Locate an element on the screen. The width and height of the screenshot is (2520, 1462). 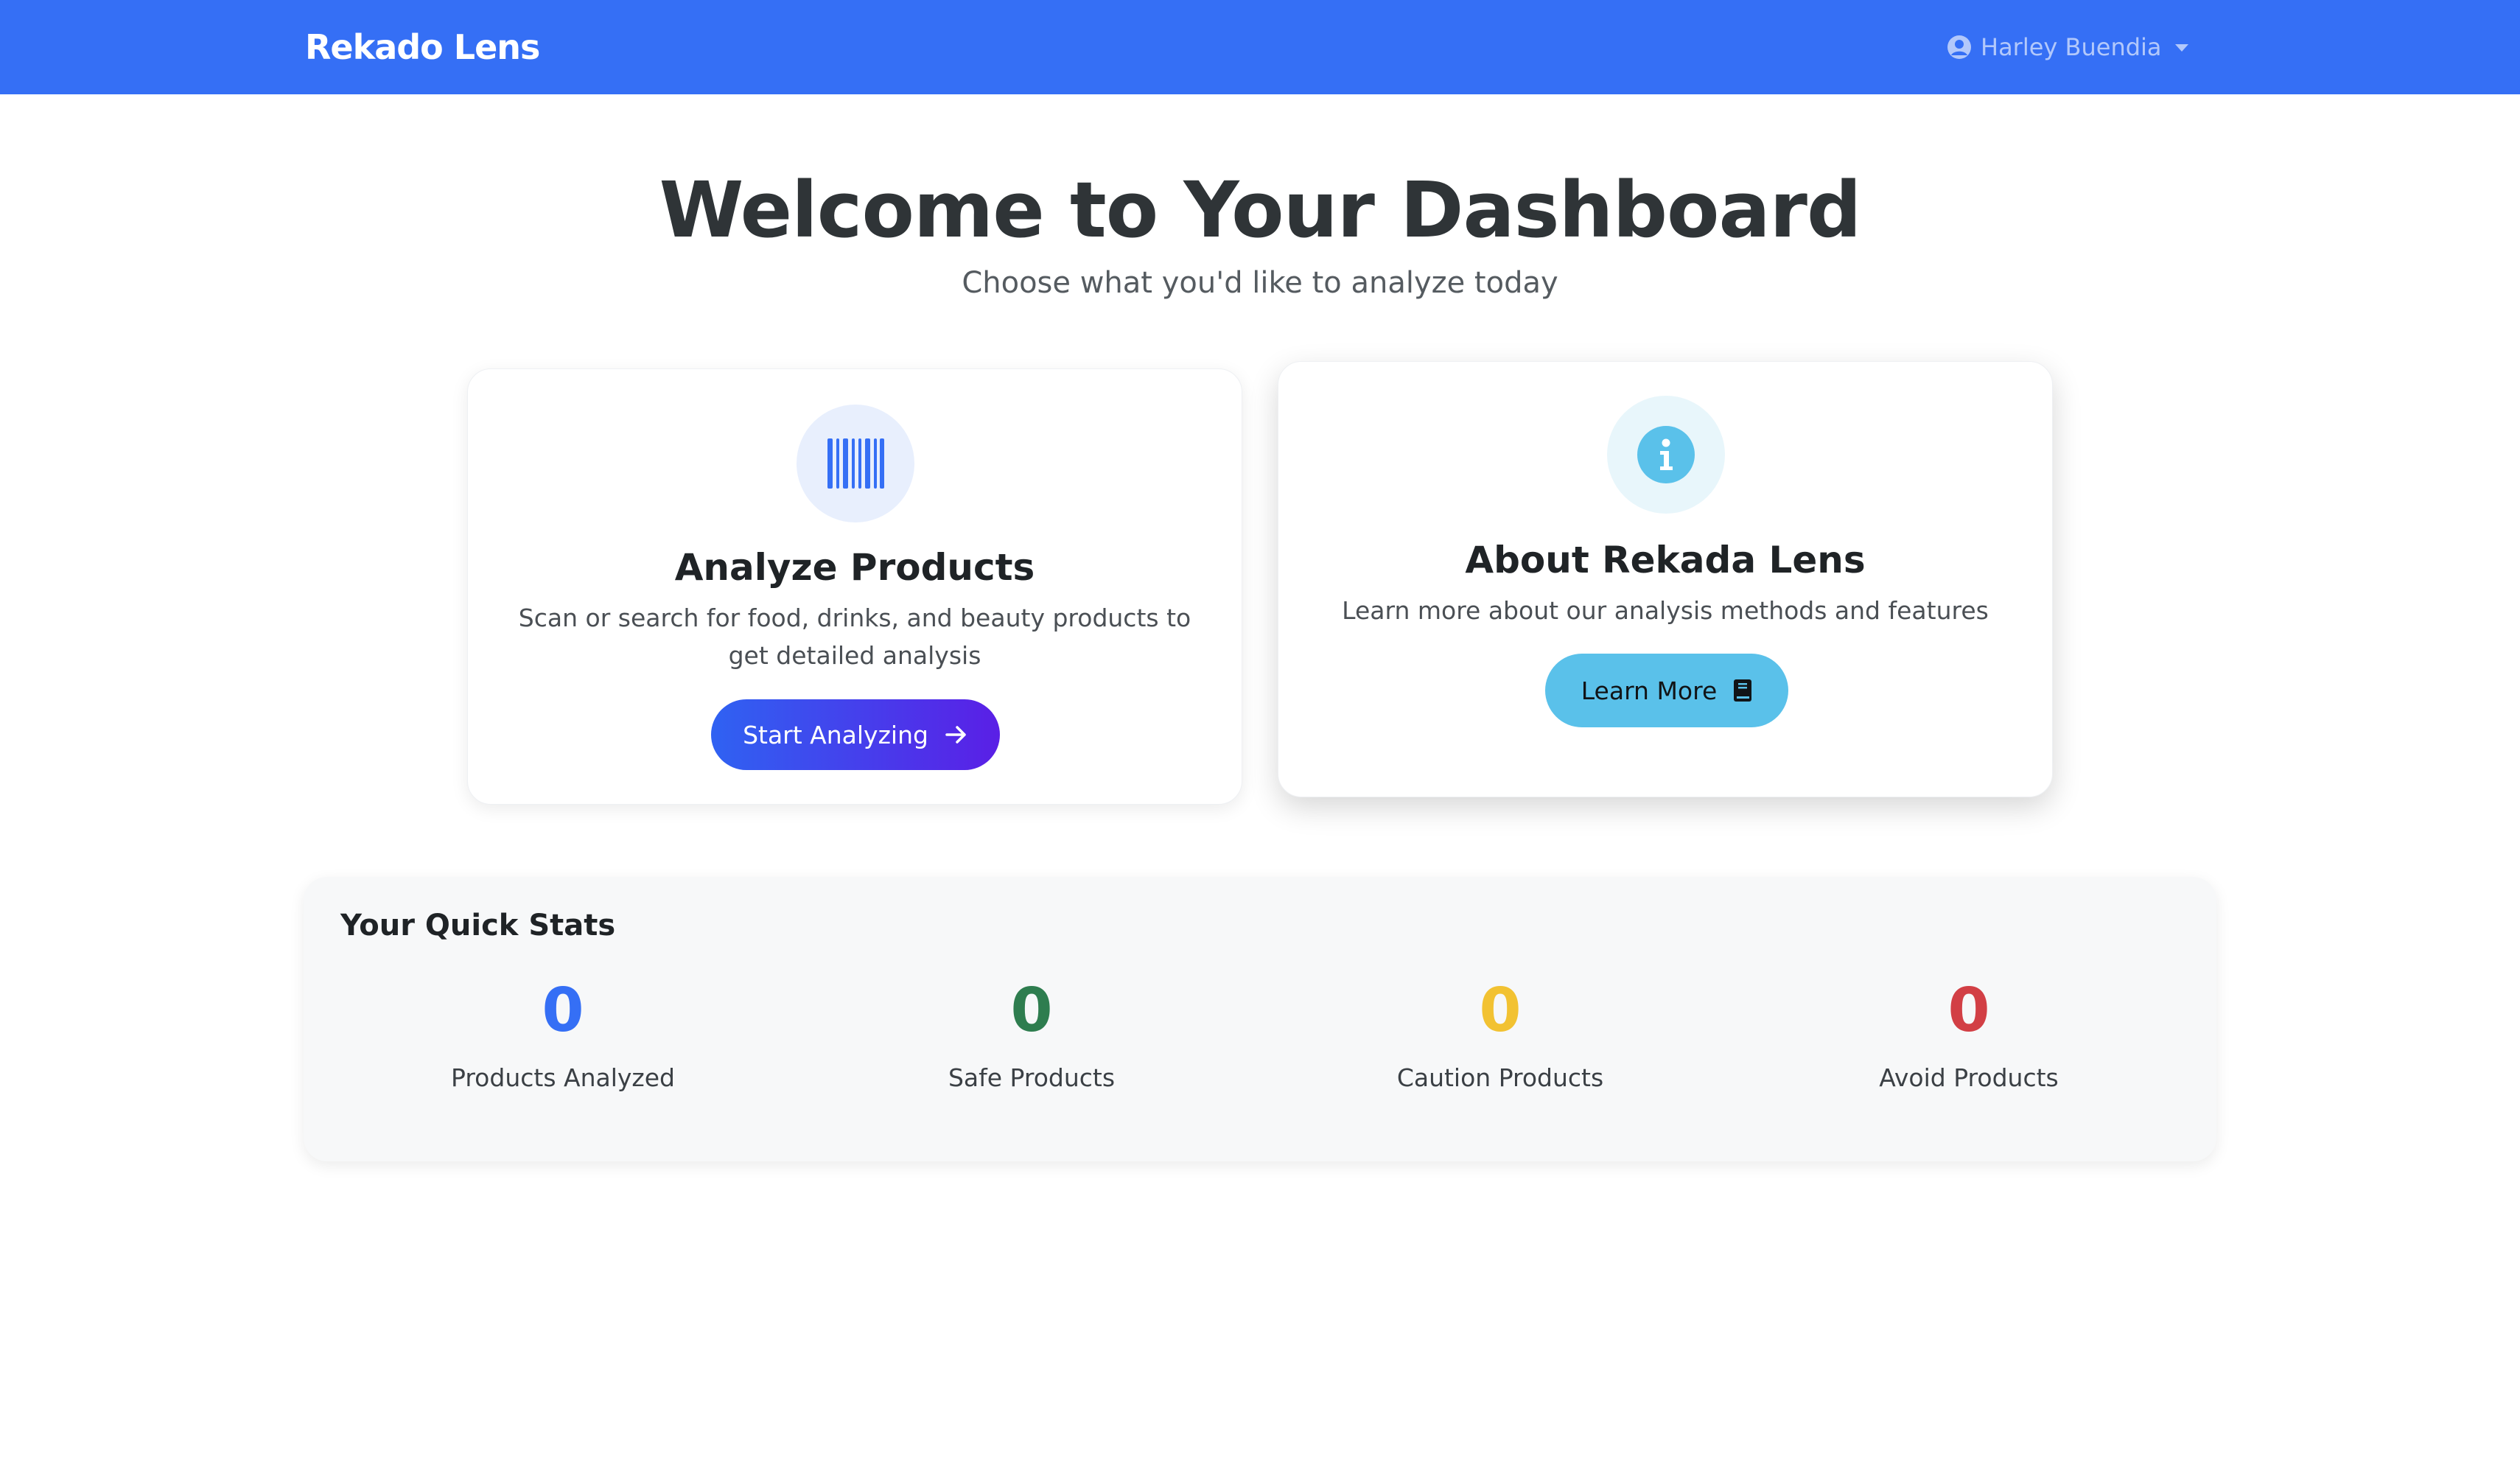
barcode-icon-circle is located at coordinates (856, 463).